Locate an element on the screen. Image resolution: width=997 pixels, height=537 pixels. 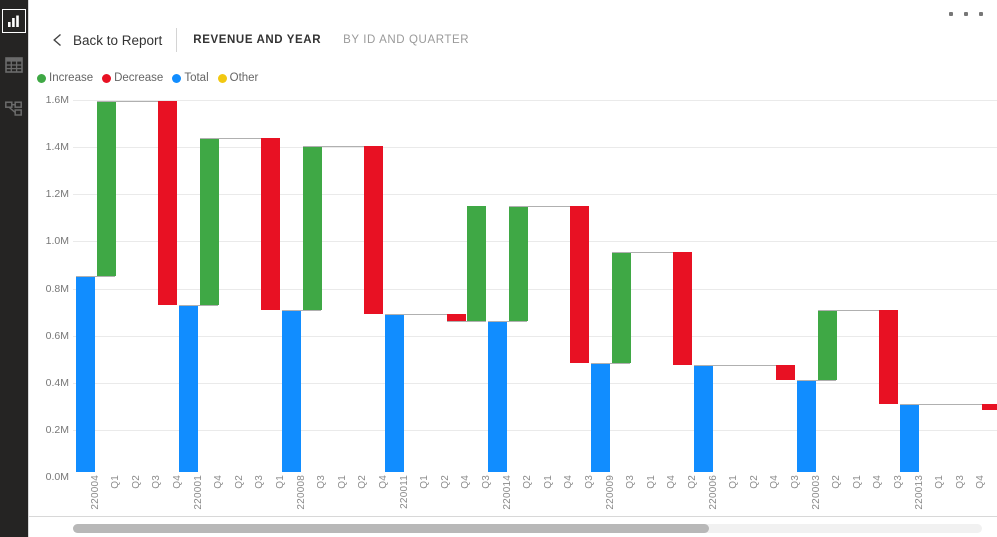
x-axis-tick-label: 220003 is located at coordinates (816, 492).